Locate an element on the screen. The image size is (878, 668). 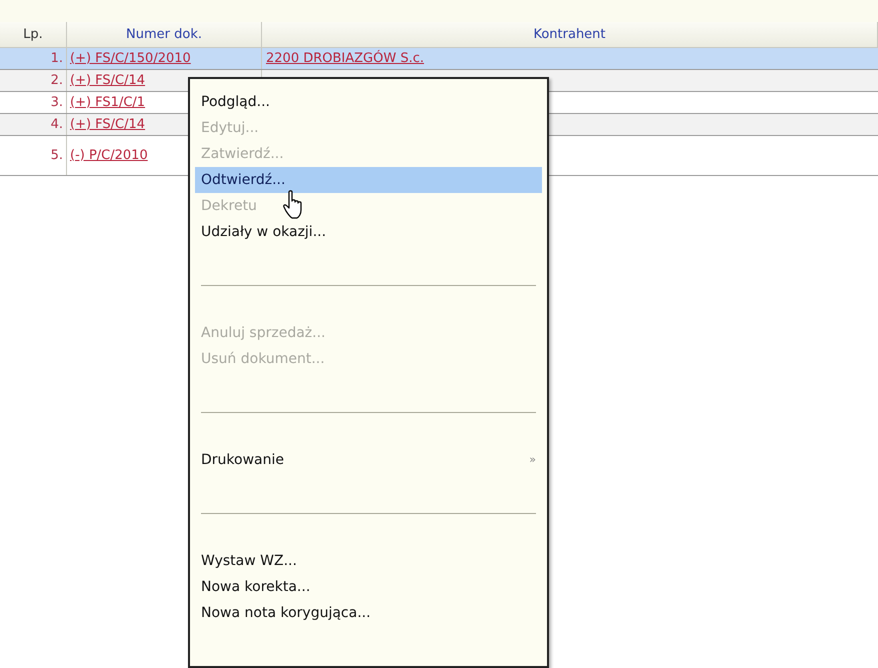
row-number: 2. is located at coordinates (56, 81).